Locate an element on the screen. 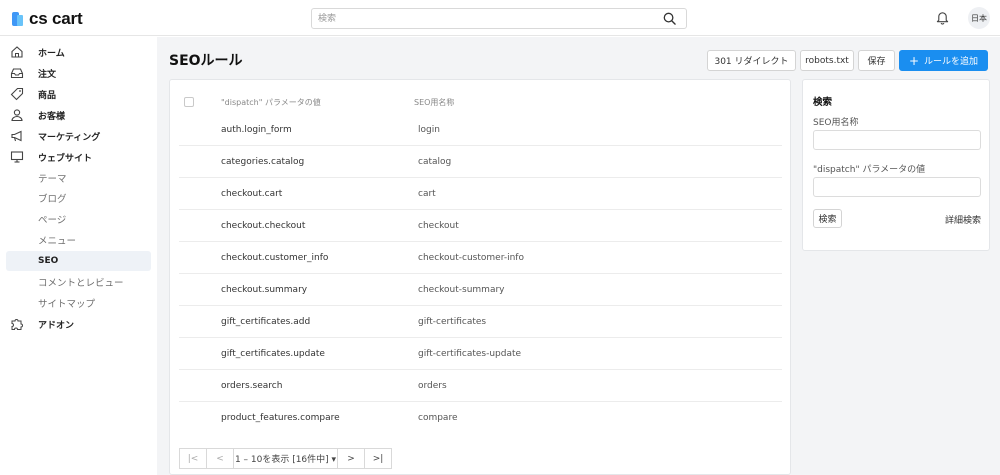  search-panel: 検索 SEO用名称 "dispatch" パラメータの値 検索 詳細検索 is located at coordinates (896, 165).